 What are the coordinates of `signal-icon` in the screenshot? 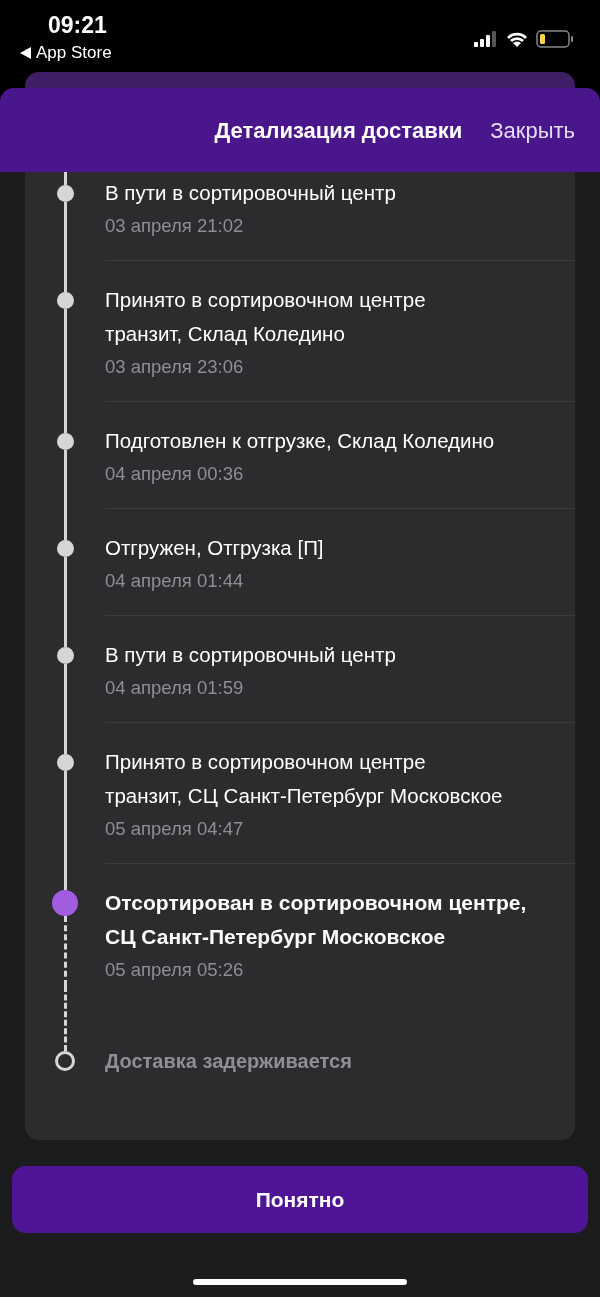 It's located at (486, 39).